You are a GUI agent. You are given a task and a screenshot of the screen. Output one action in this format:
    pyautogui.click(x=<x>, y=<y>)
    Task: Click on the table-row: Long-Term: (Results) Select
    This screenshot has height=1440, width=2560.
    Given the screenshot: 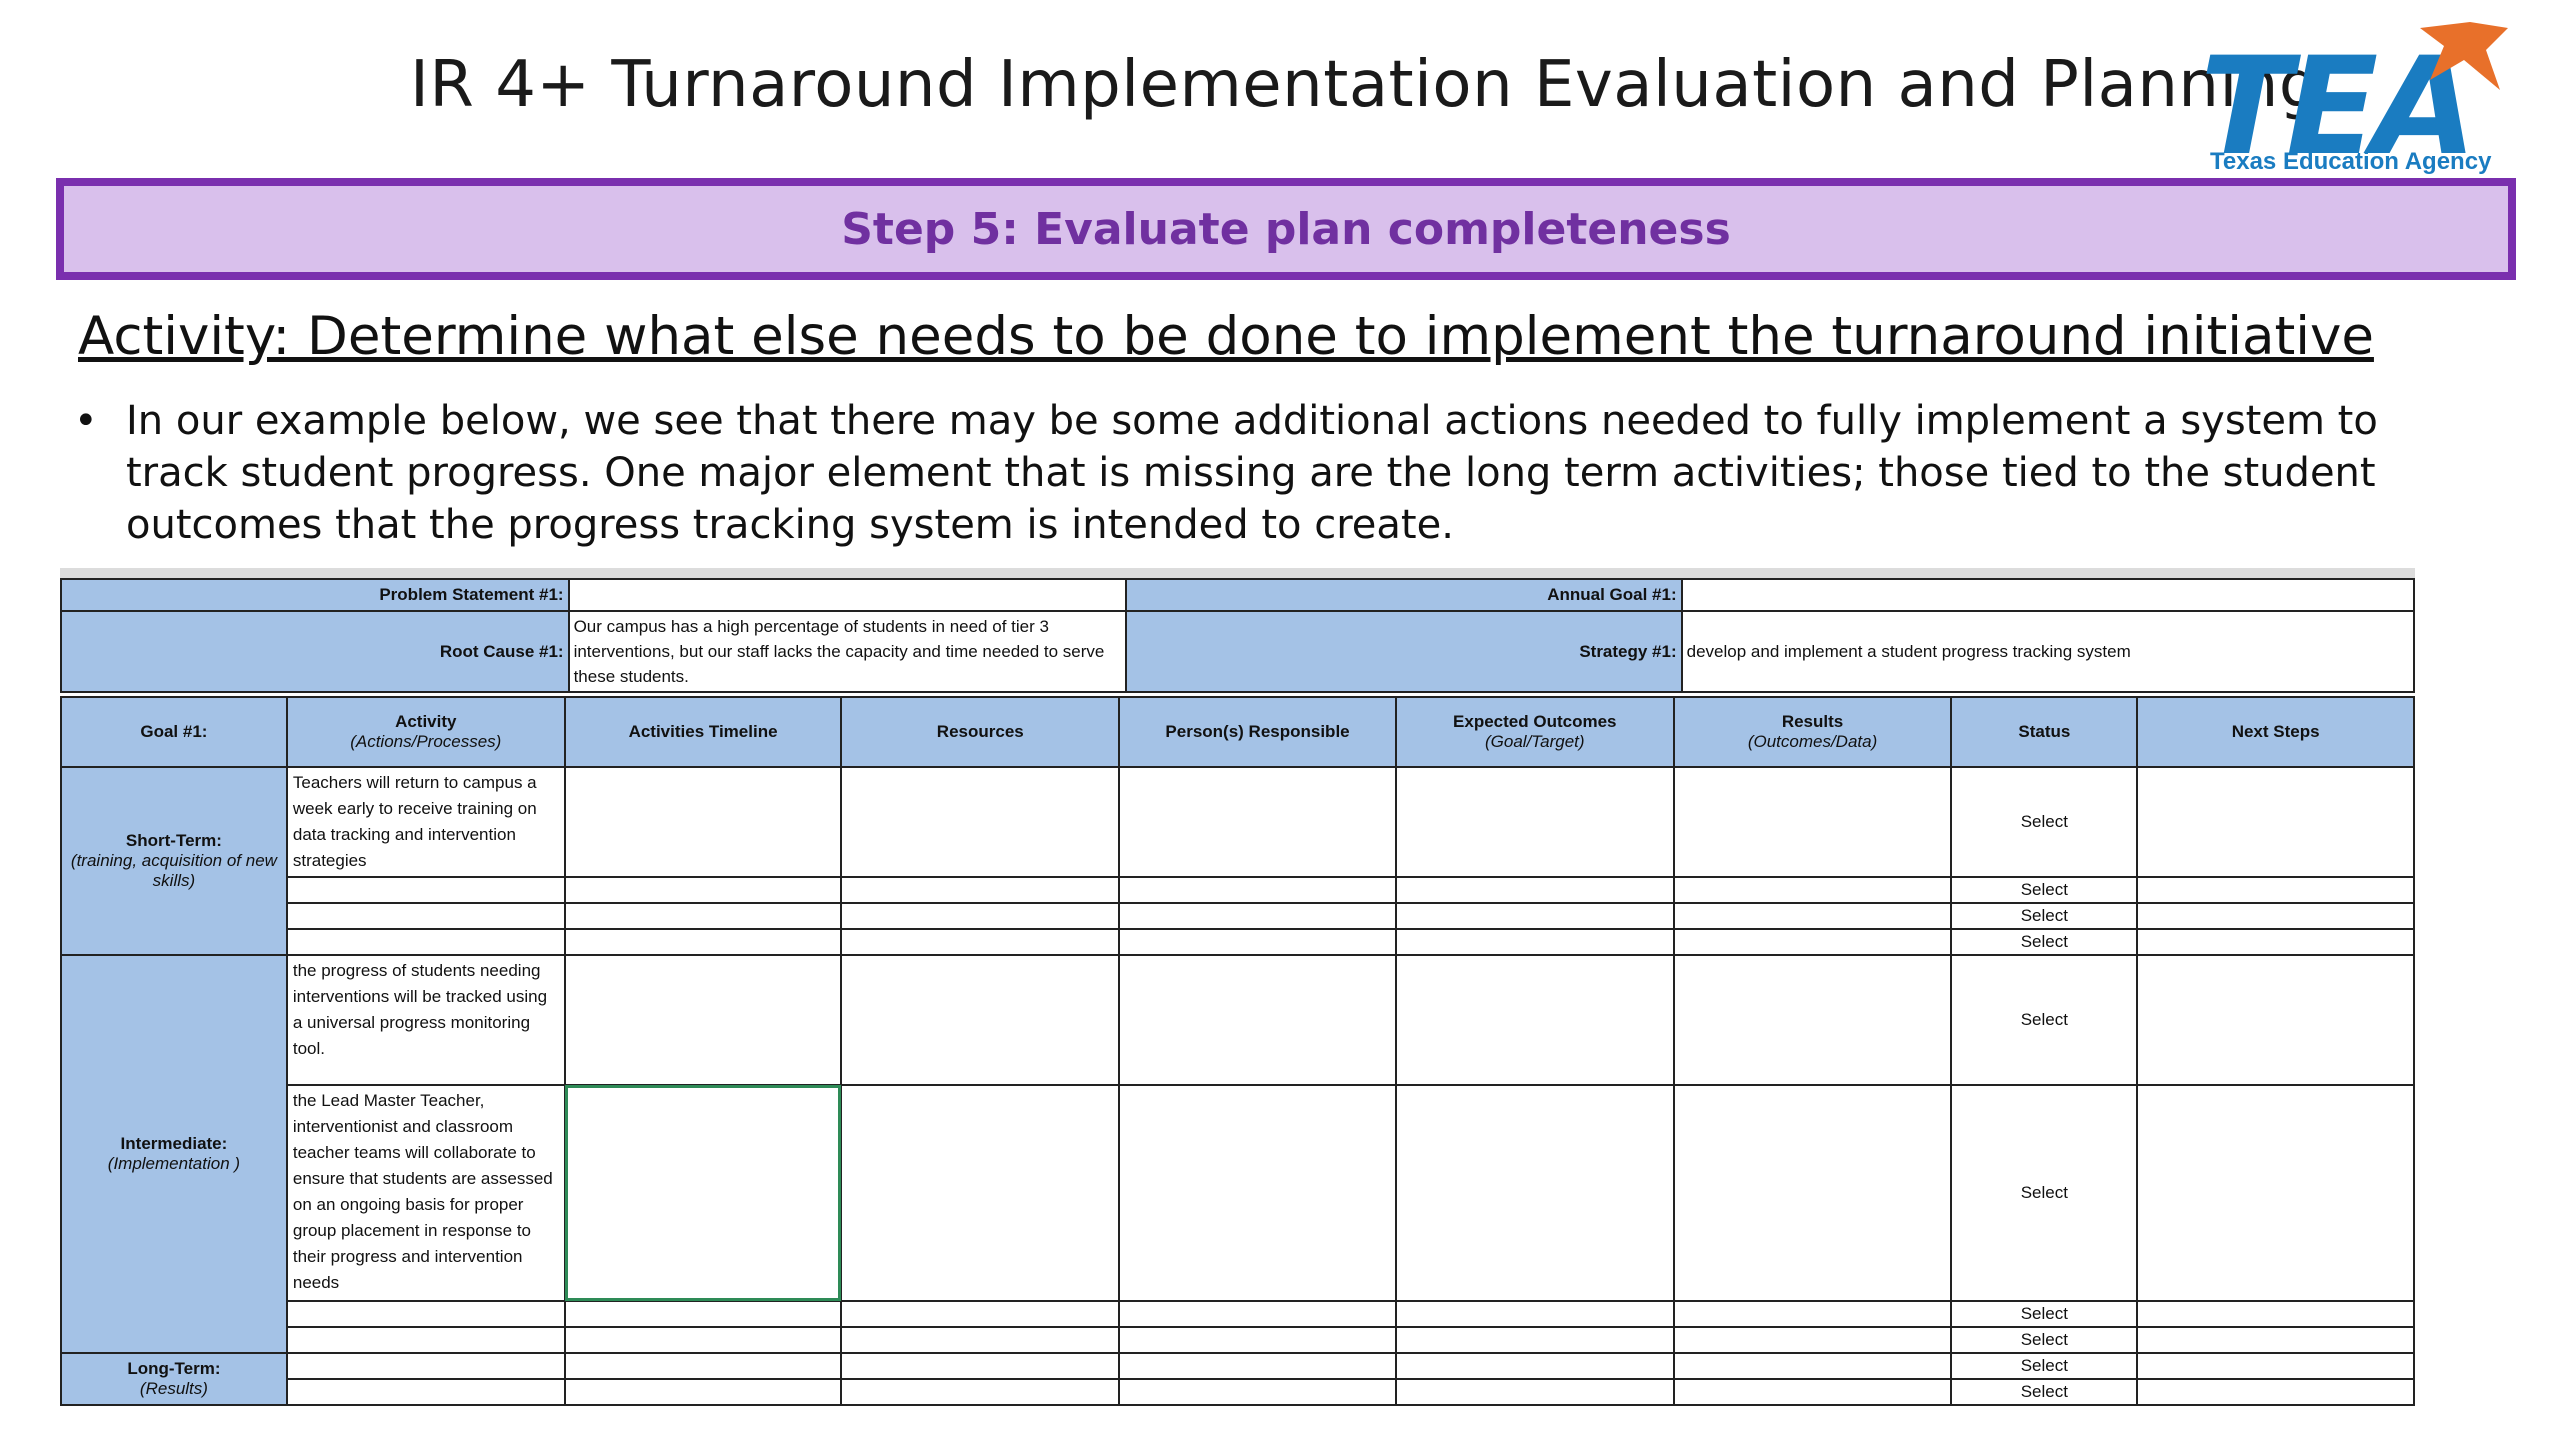 What is the action you would take?
    pyautogui.click(x=1237, y=1379)
    